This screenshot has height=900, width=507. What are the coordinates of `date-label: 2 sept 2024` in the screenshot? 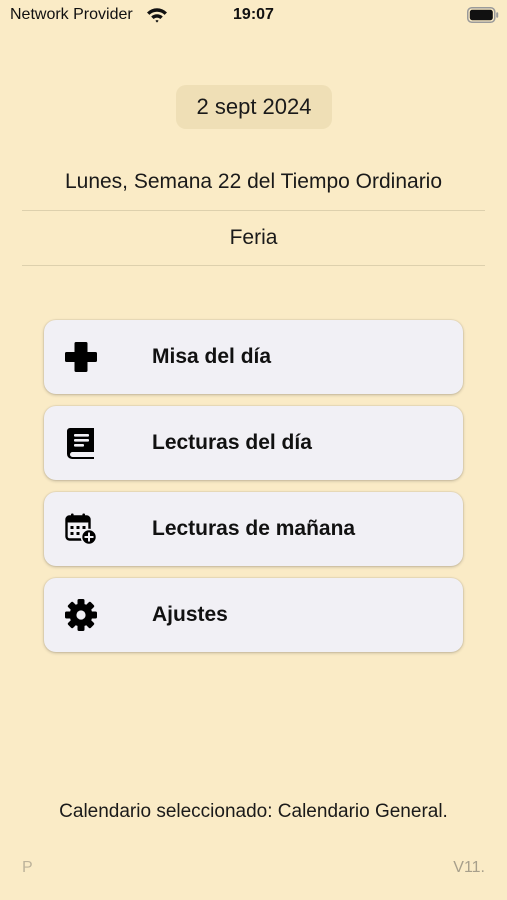 It's located at (254, 106).